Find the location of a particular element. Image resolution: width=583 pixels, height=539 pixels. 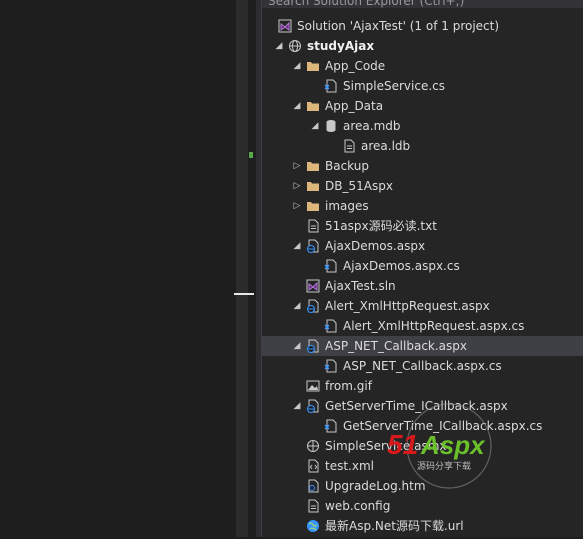

scrollbar-overview is located at coordinates (252, 268).